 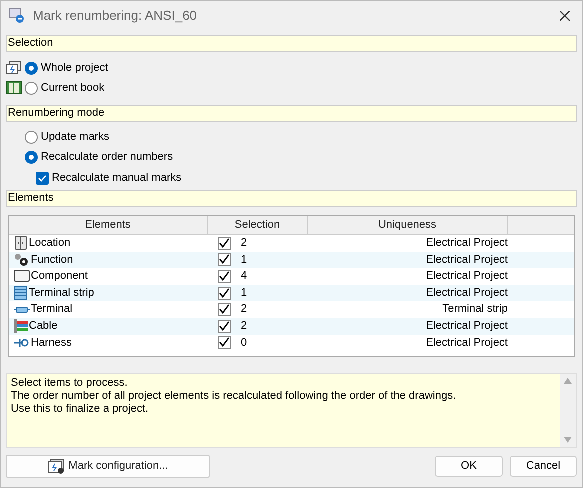 What do you see at coordinates (17, 16) in the screenshot?
I see `app-icon` at bounding box center [17, 16].